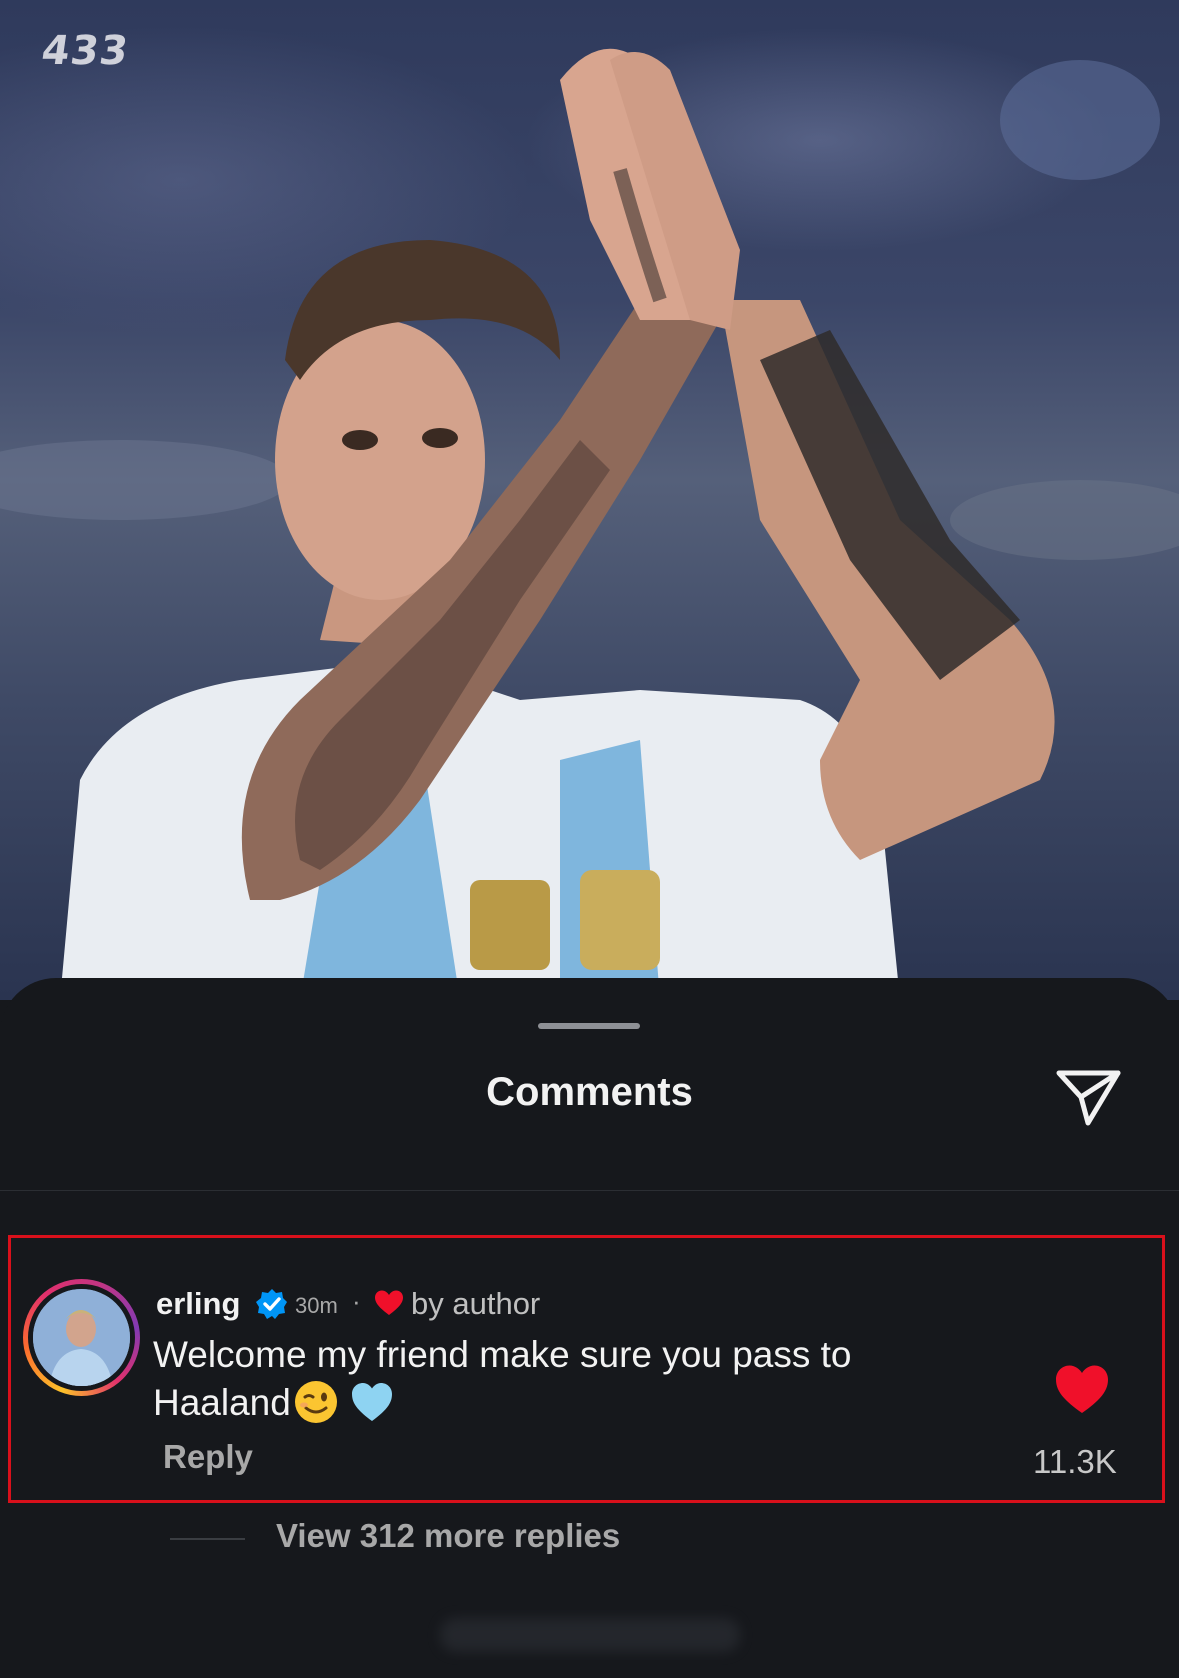 This screenshot has width=1179, height=1678. Describe the element at coordinates (476, 1303) in the screenshot. I see `liked-by-author-label: by author` at that location.